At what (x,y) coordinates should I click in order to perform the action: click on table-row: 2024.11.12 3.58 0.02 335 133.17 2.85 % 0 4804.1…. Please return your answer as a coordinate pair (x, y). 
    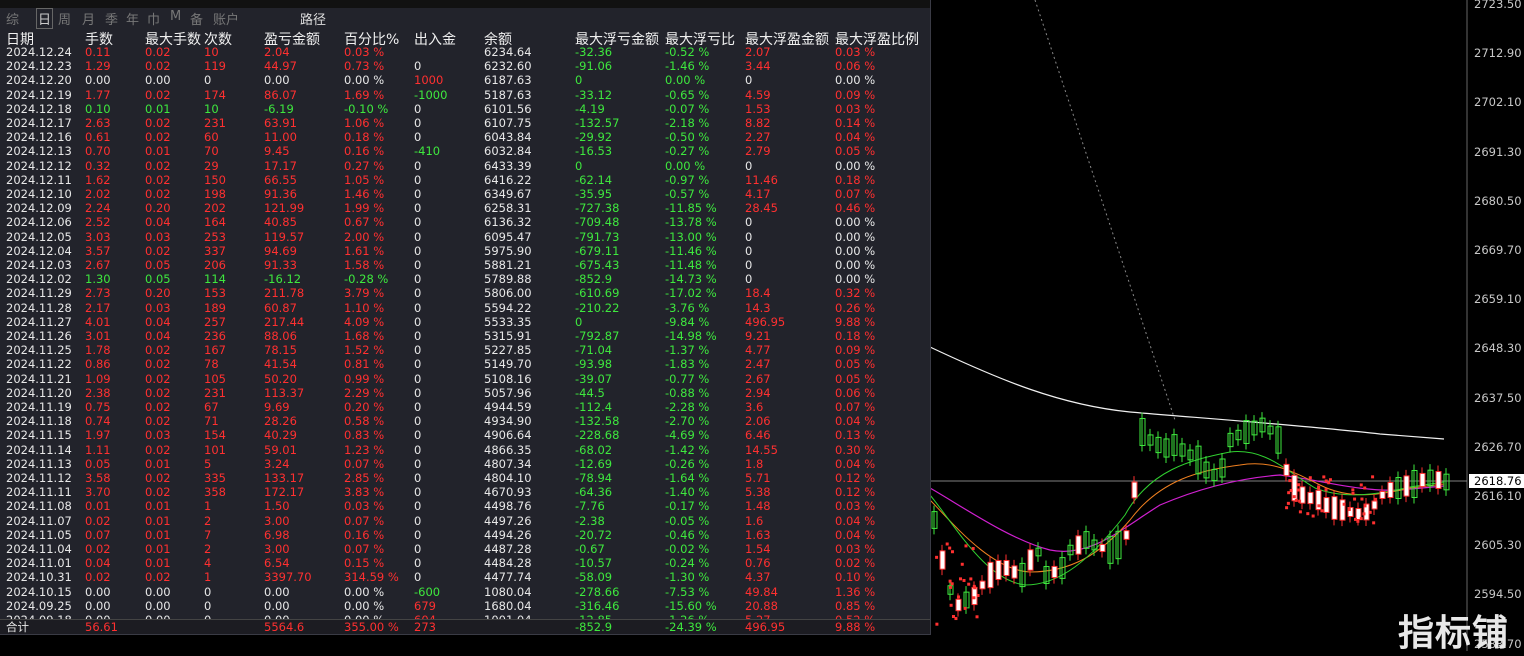
    Looking at the image, I should click on (465, 478).